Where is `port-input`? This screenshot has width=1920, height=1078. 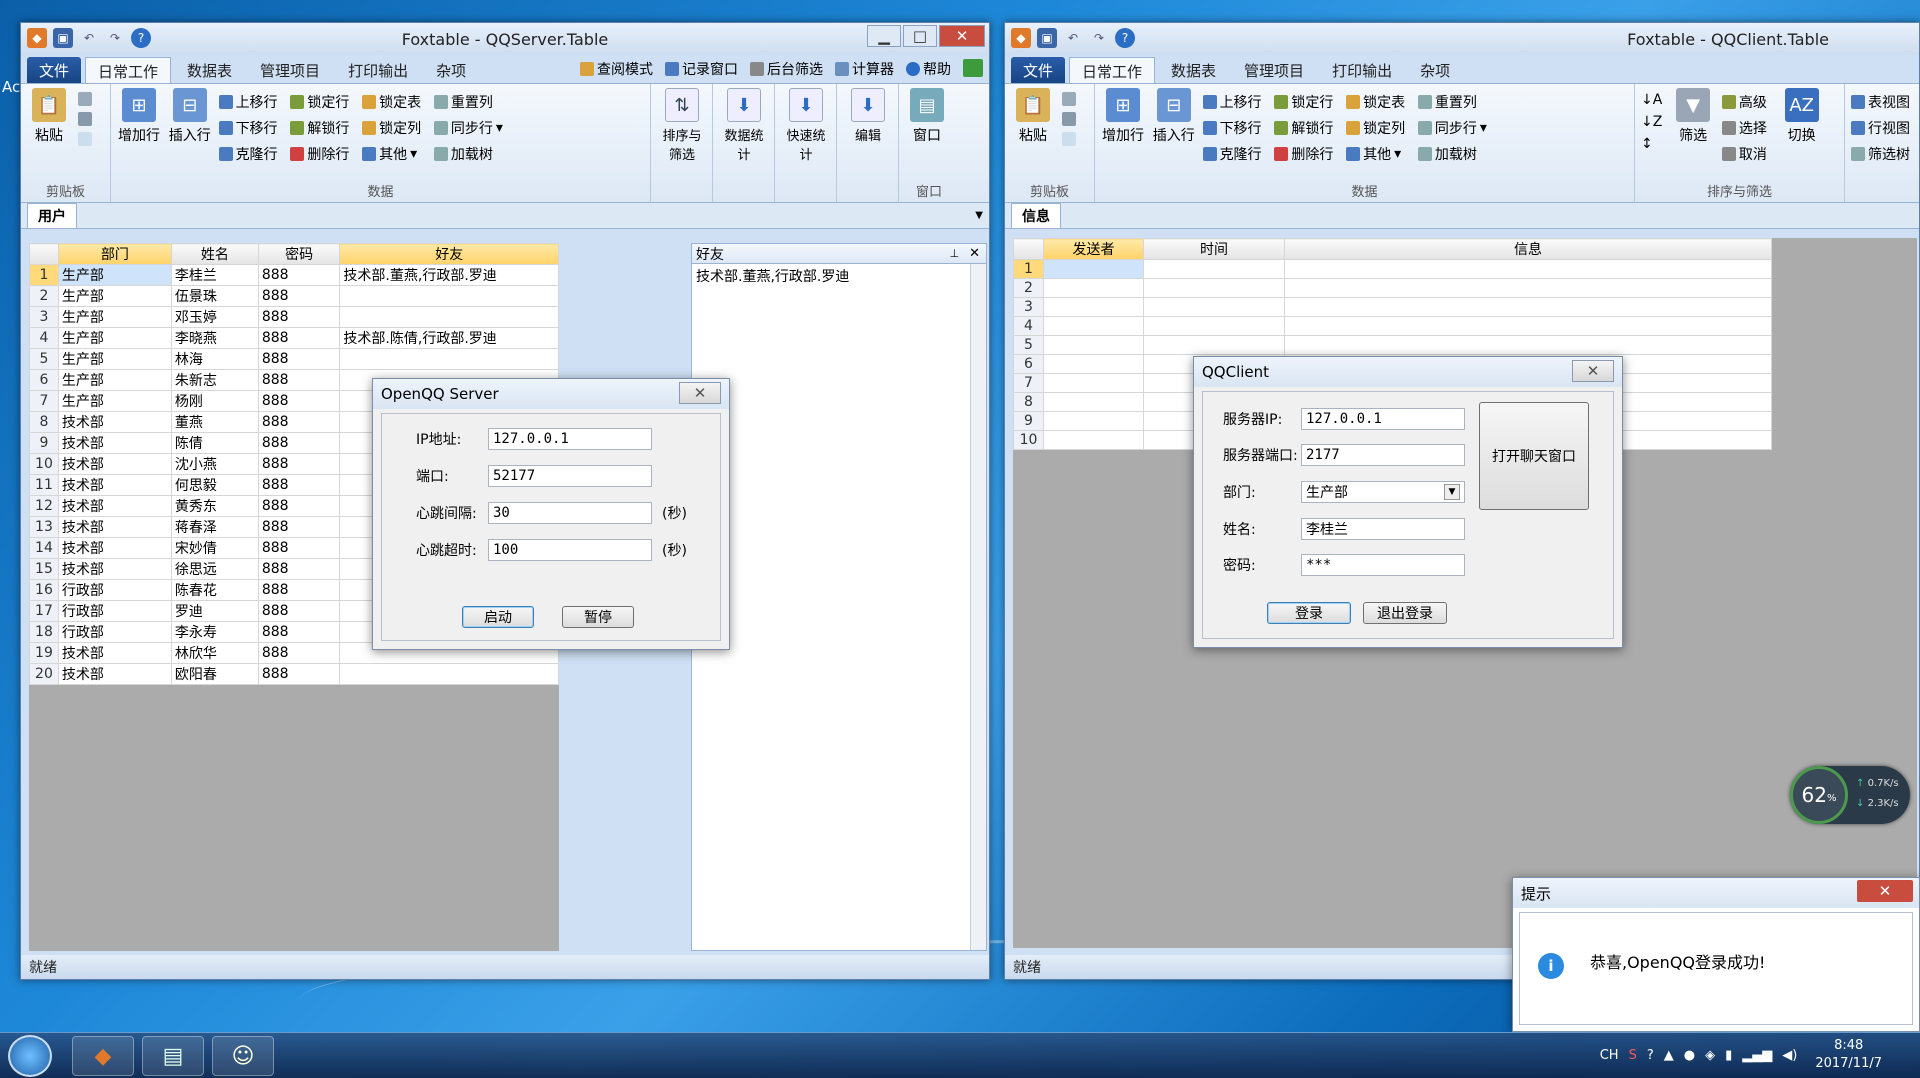 port-input is located at coordinates (570, 476).